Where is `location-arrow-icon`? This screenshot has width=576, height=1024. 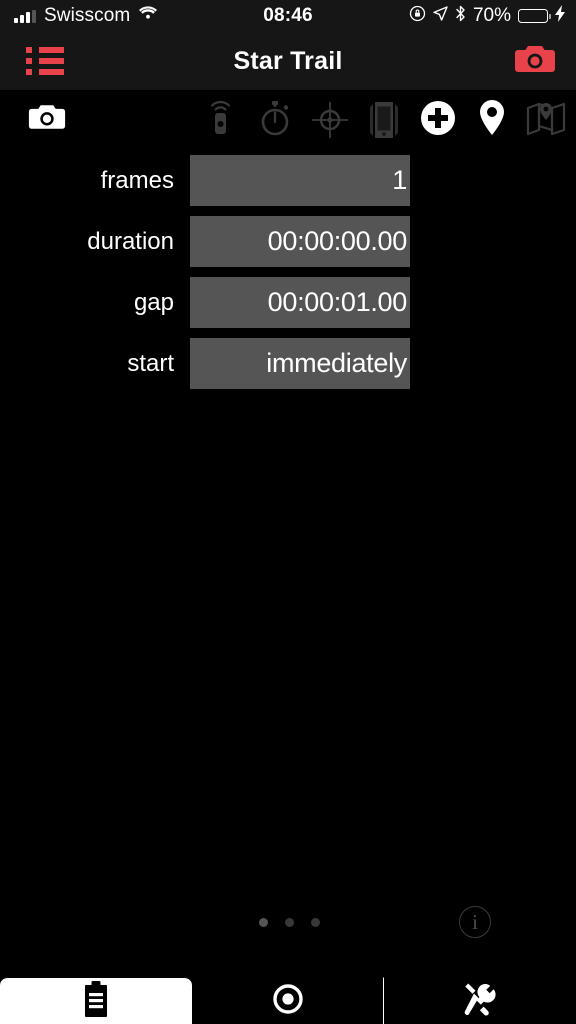
location-arrow-icon is located at coordinates (440, 16).